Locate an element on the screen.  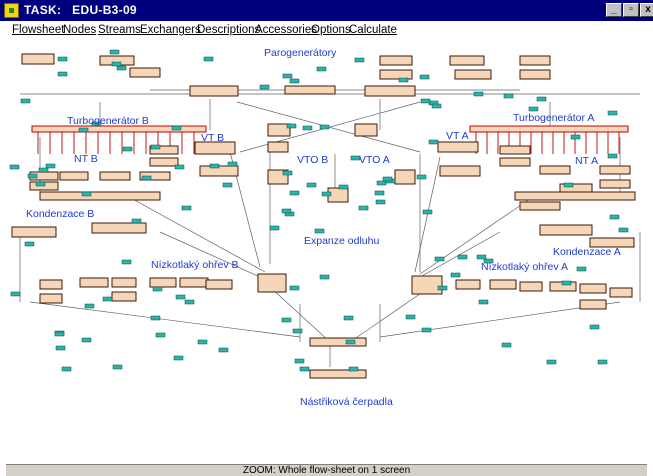
close-button: x is located at coordinates (646, 10).